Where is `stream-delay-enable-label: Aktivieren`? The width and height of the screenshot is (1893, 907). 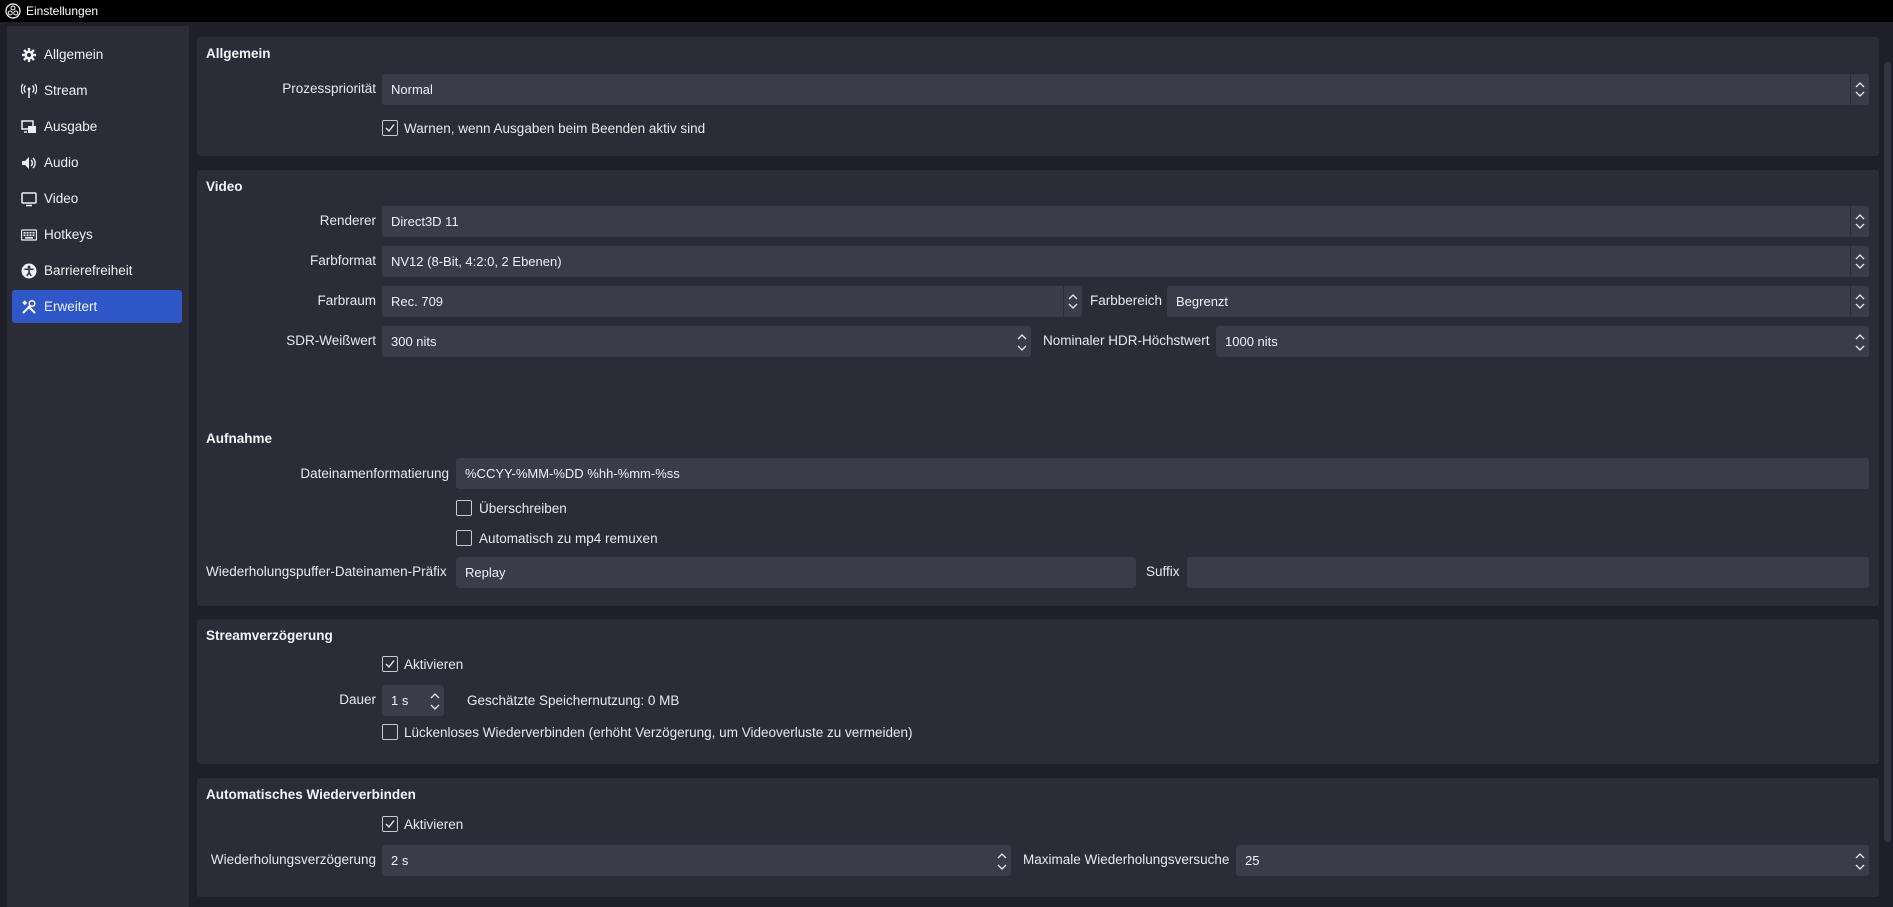
stream-delay-enable-label: Aktivieren is located at coordinates (434, 664).